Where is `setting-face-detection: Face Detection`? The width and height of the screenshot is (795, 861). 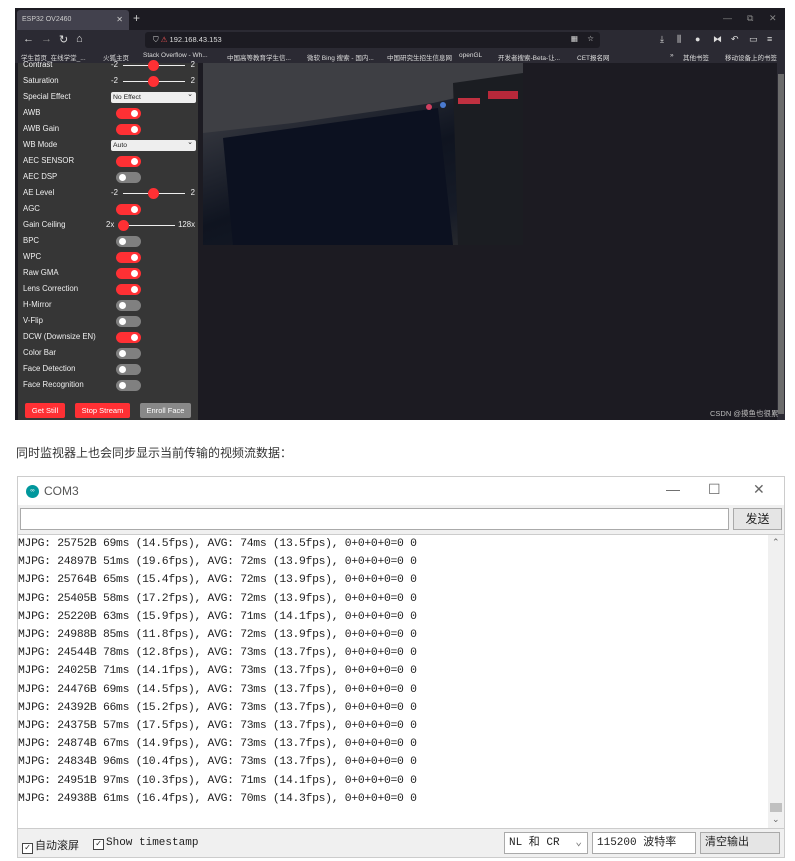
setting-face-detection: Face Detection is located at coordinates (109, 369).